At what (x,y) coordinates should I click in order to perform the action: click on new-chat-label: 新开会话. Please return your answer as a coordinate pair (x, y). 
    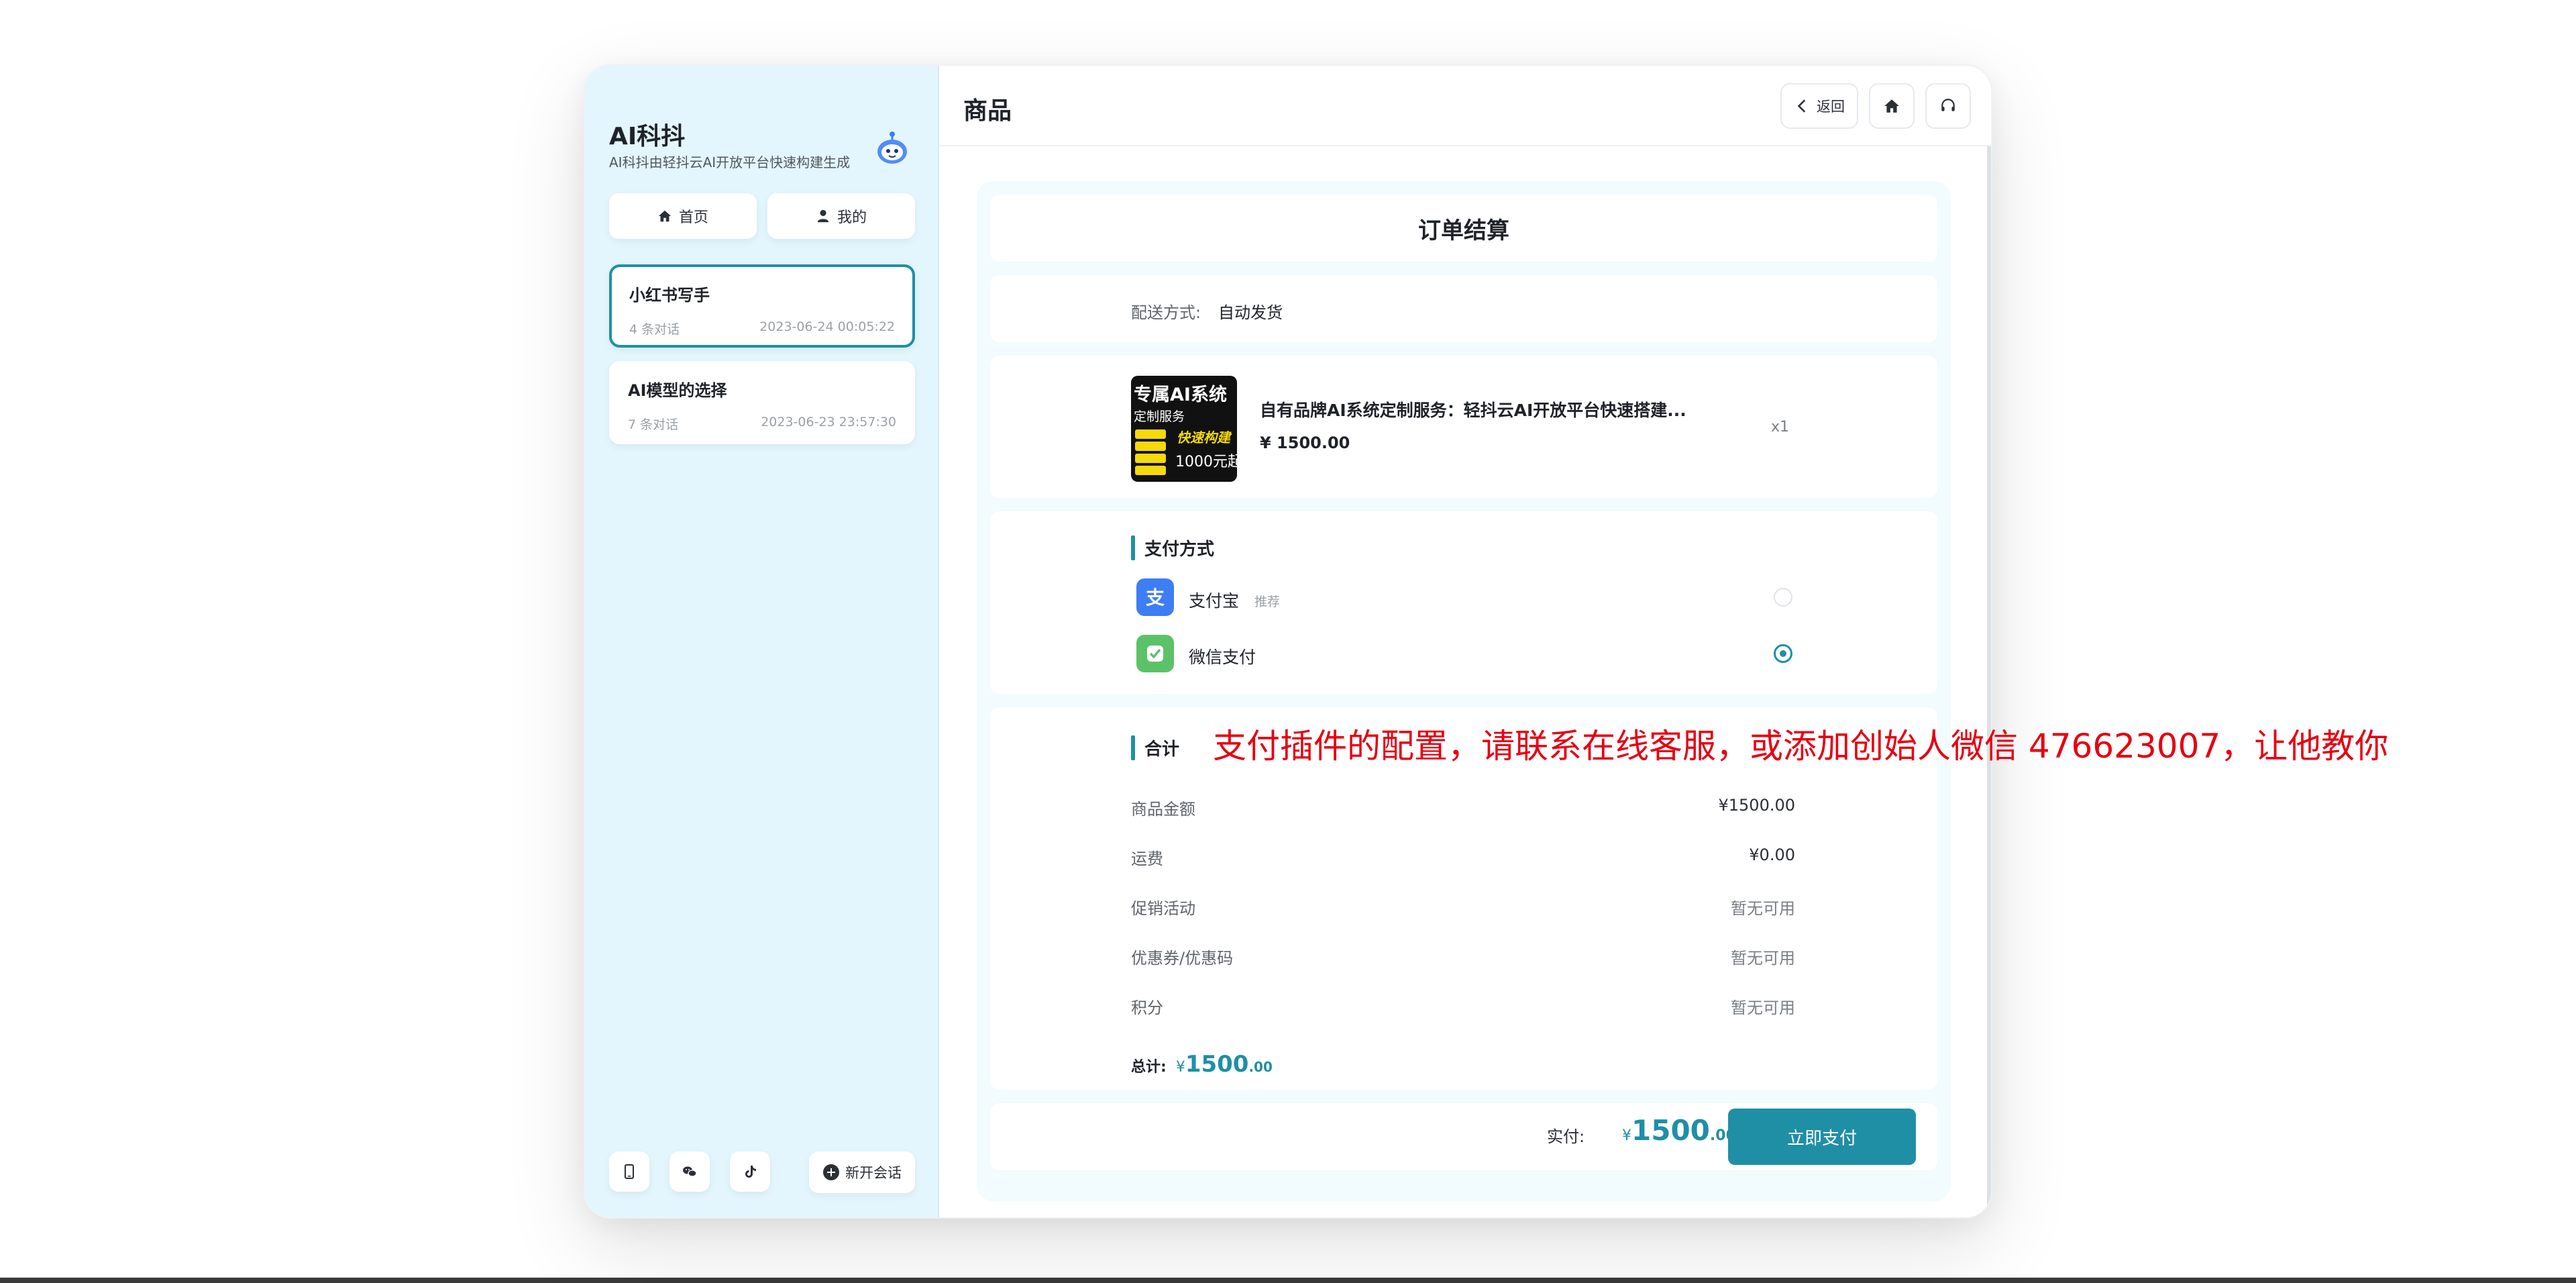
    Looking at the image, I should click on (873, 1173).